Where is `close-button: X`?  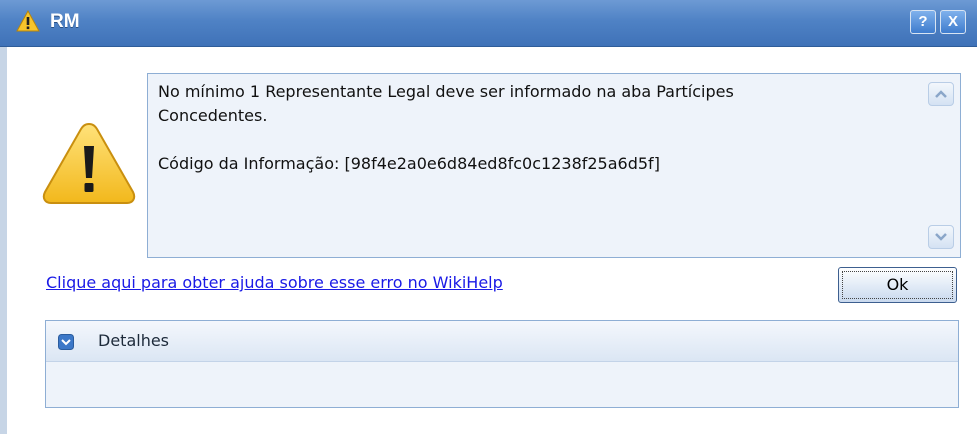 close-button: X is located at coordinates (953, 22).